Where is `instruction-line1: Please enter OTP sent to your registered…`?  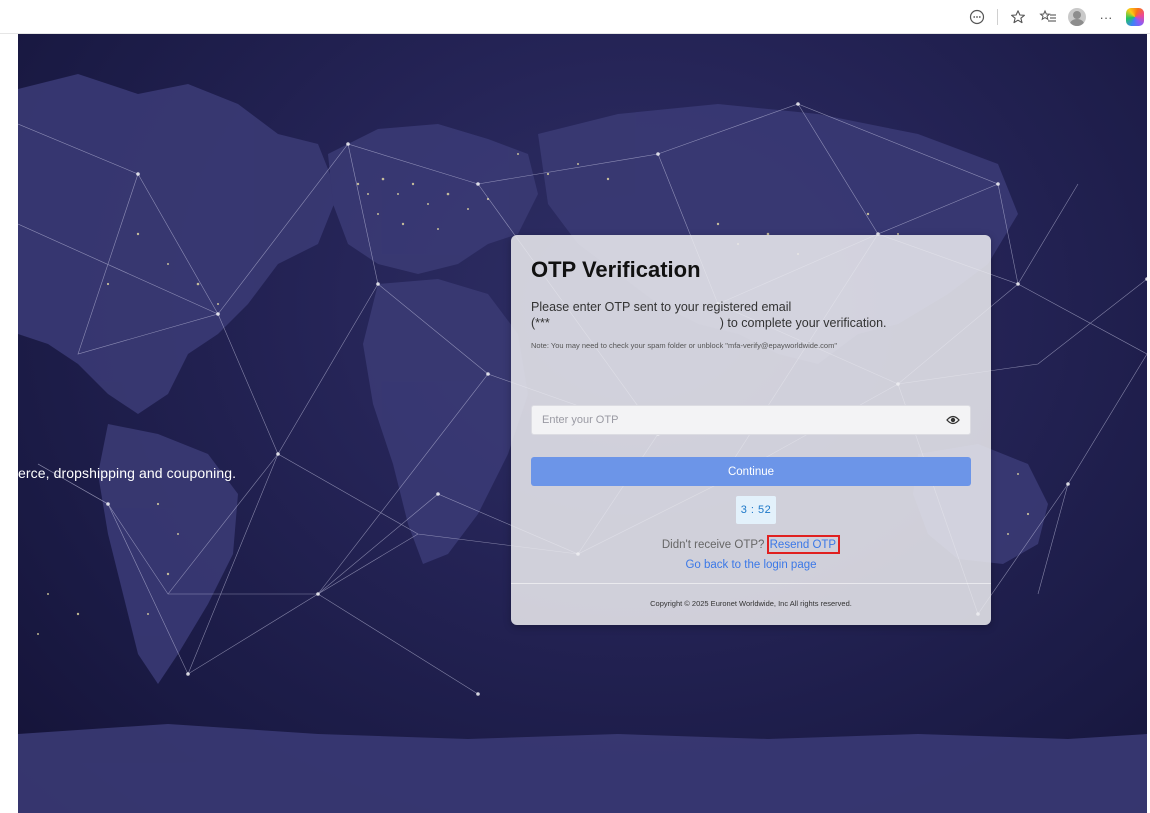 instruction-line1: Please enter OTP sent to your registered… is located at coordinates (661, 307).